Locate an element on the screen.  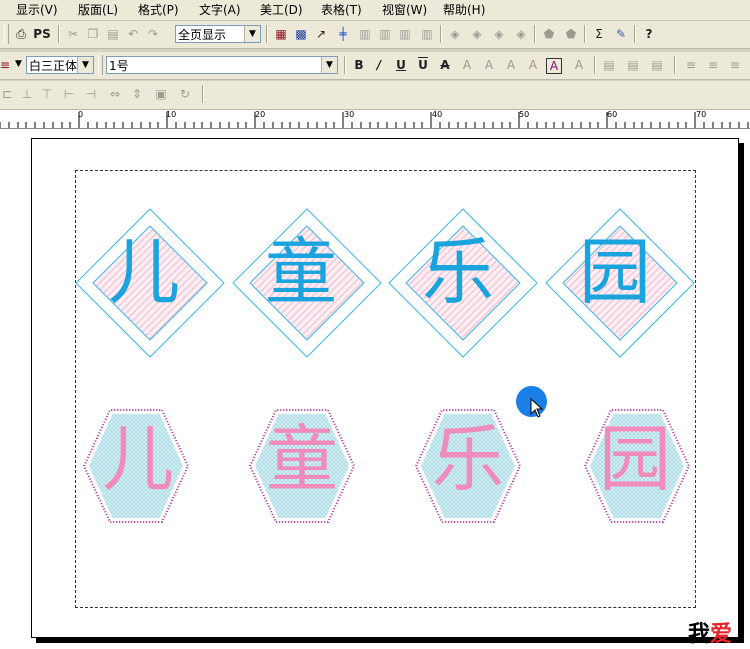
diamond-char-4: 园 is located at coordinates (615, 272).